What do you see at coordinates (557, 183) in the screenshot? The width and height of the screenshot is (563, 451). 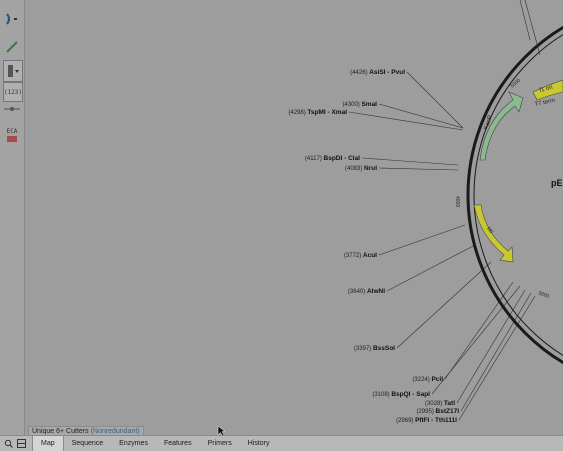 I see `plasmid-title: pE` at bounding box center [557, 183].